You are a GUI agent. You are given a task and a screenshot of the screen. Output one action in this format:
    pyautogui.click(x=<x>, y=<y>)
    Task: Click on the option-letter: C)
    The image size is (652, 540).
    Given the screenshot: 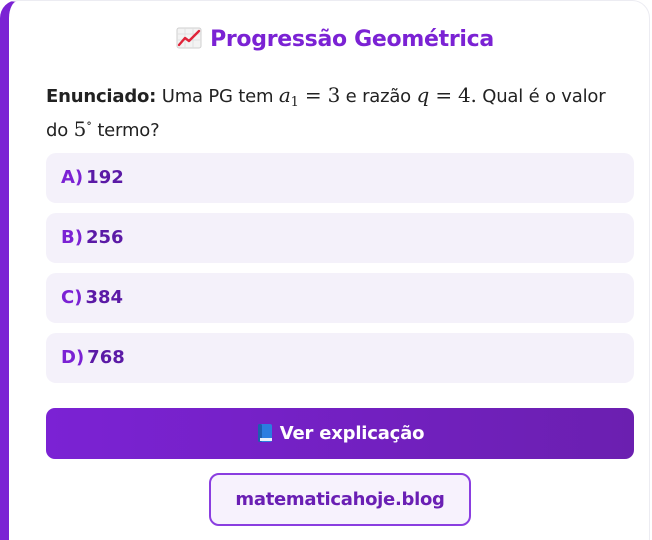 What is the action you would take?
    pyautogui.click(x=72, y=297)
    